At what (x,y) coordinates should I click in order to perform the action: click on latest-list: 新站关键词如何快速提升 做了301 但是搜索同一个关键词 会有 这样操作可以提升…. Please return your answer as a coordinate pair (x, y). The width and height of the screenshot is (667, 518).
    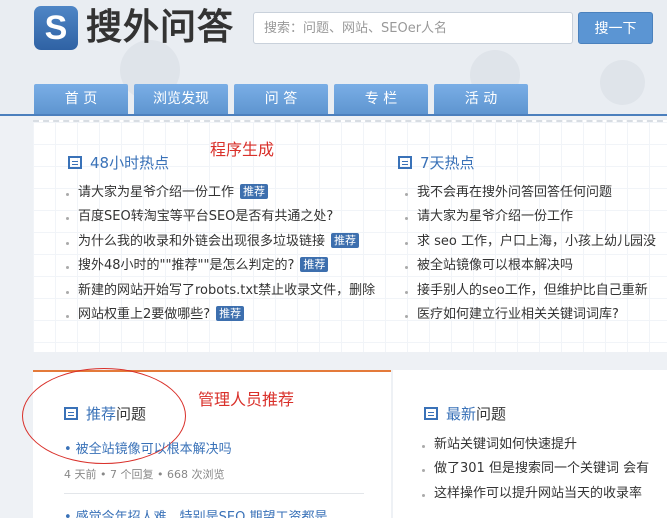
    Looking at the image, I should click on (544, 469).